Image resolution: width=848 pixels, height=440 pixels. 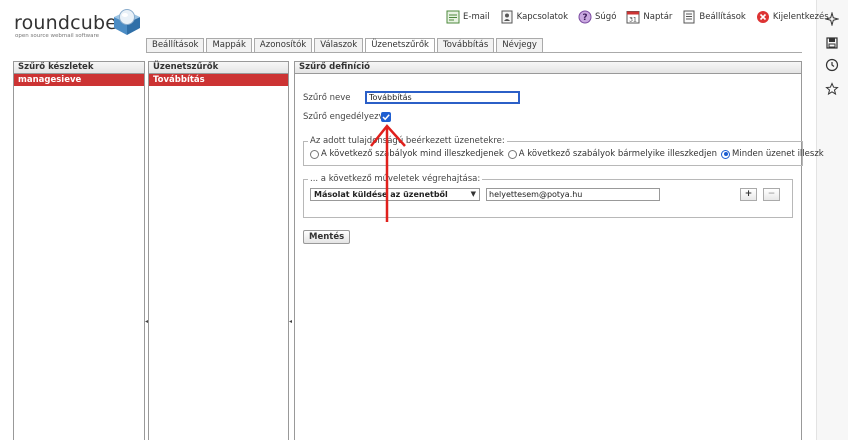 I want to click on tab-identities: Azonosítók, so click(x=283, y=45).